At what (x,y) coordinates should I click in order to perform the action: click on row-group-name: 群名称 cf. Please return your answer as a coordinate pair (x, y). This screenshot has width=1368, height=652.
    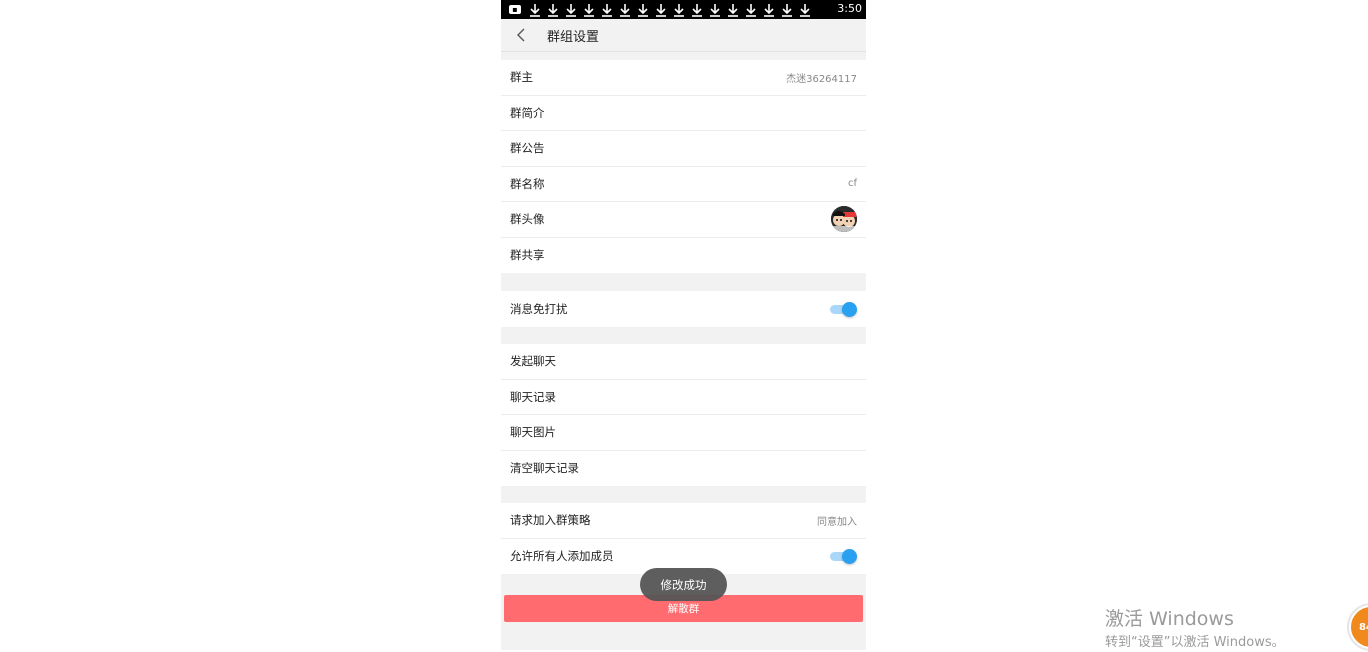
    Looking at the image, I should click on (683, 184).